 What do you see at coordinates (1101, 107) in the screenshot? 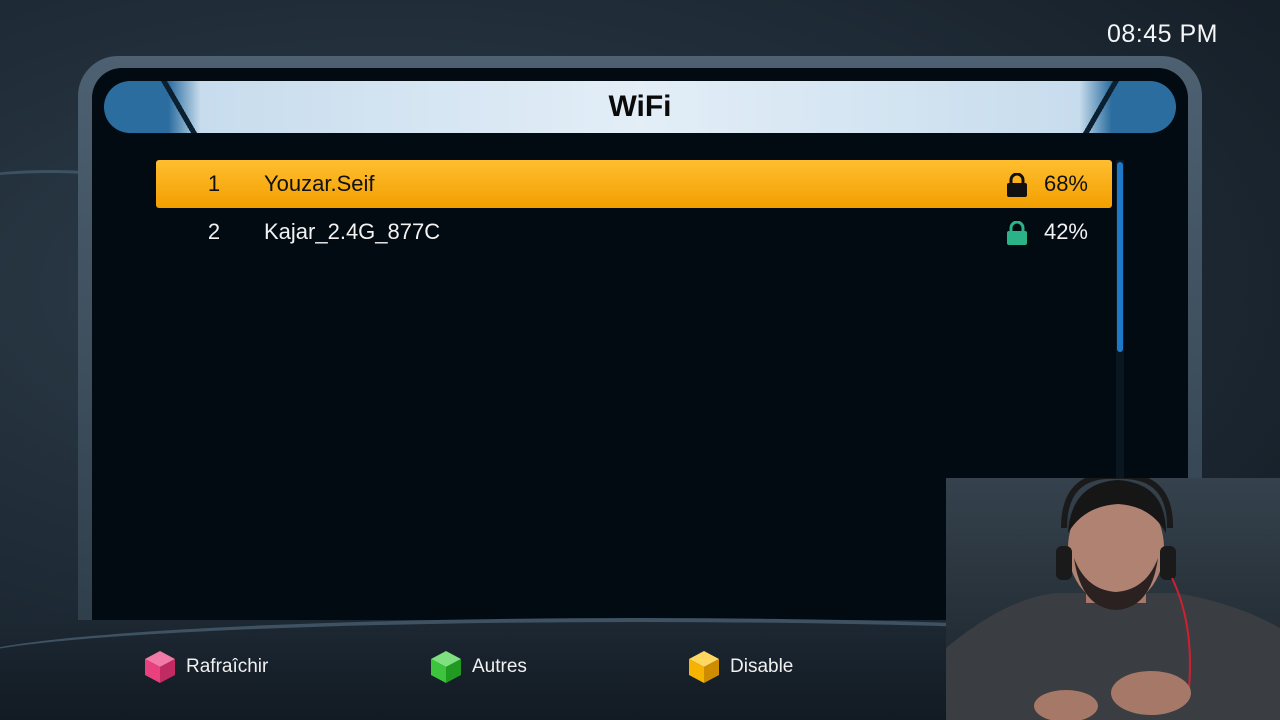
I see `title-stripe-right` at bounding box center [1101, 107].